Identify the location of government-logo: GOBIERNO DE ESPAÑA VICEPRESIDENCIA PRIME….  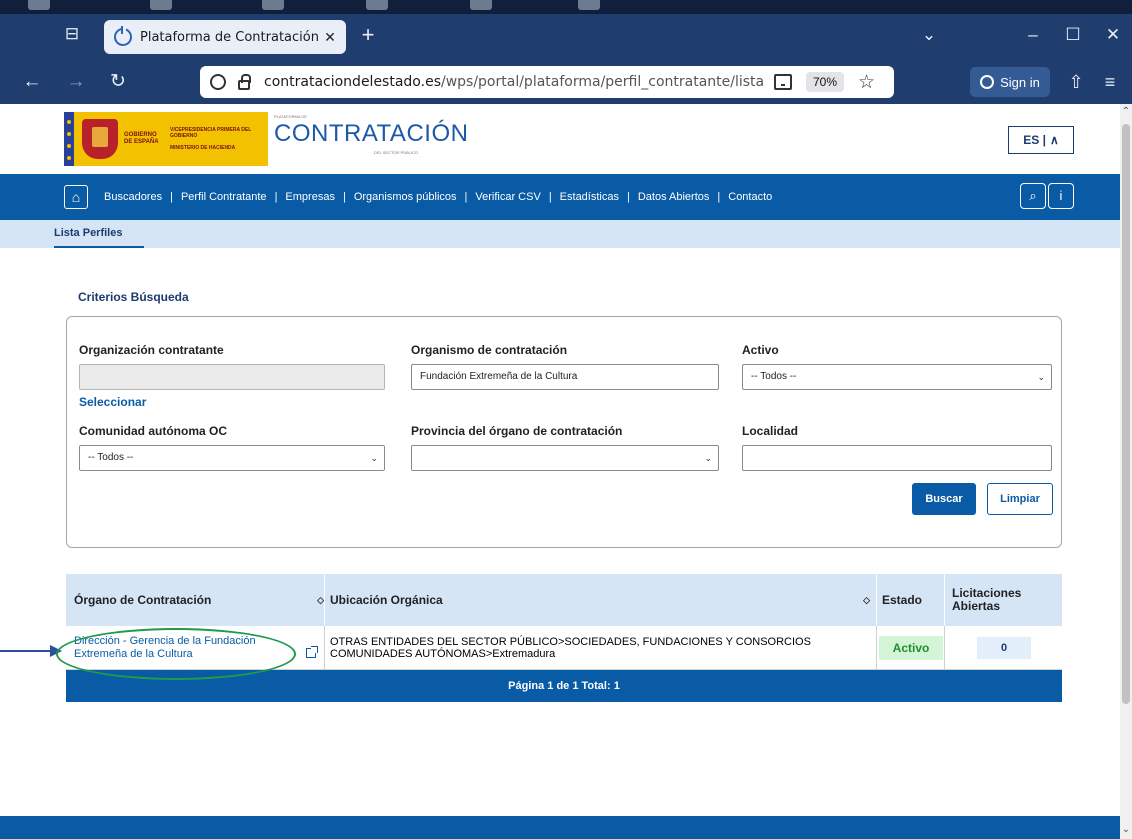
(166, 139).